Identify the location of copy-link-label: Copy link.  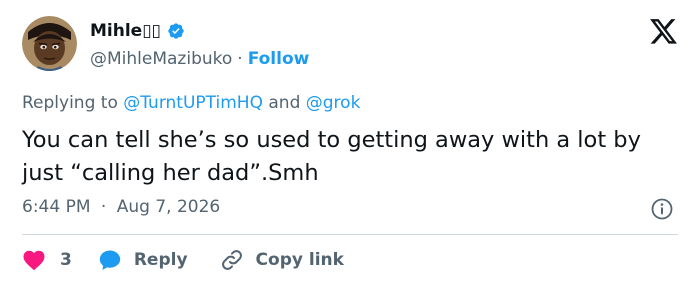
(299, 260).